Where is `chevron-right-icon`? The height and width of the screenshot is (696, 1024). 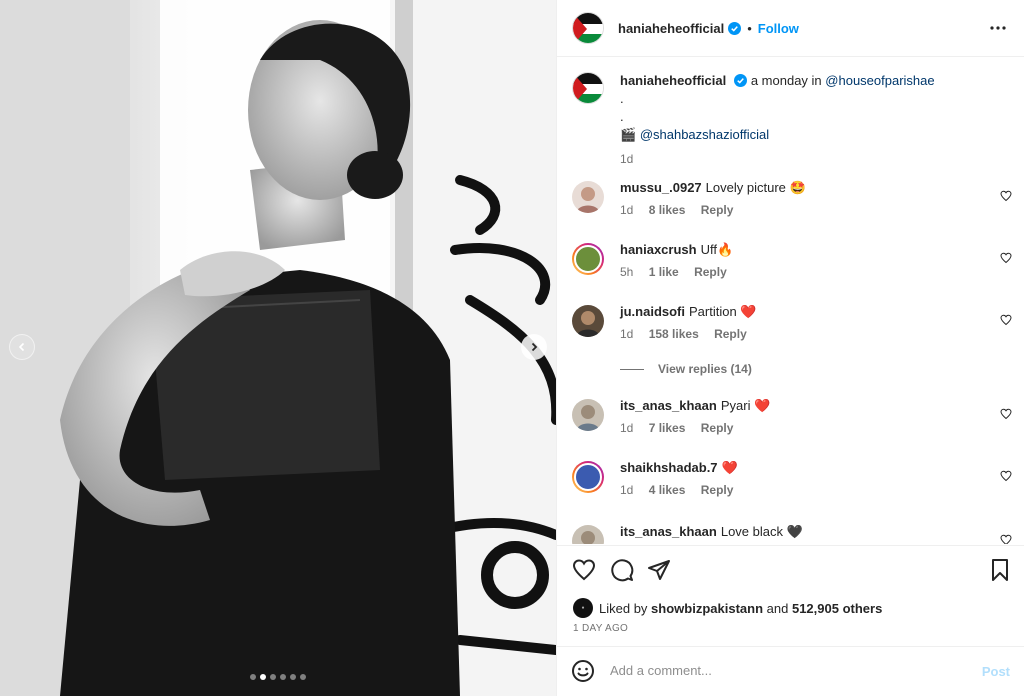 chevron-right-icon is located at coordinates (534, 347).